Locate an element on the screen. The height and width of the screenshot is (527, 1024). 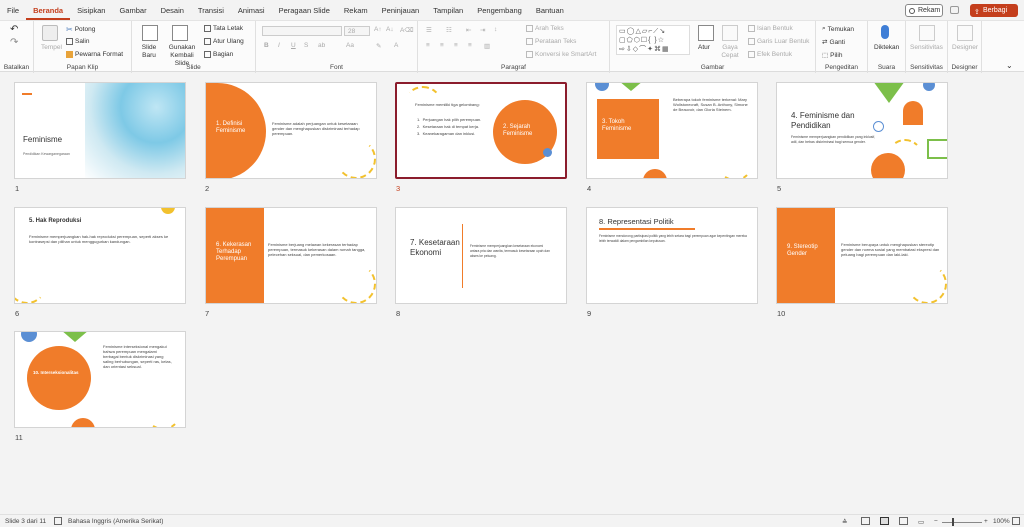
notes-icon: ≙ is located at coordinates (844, 522).